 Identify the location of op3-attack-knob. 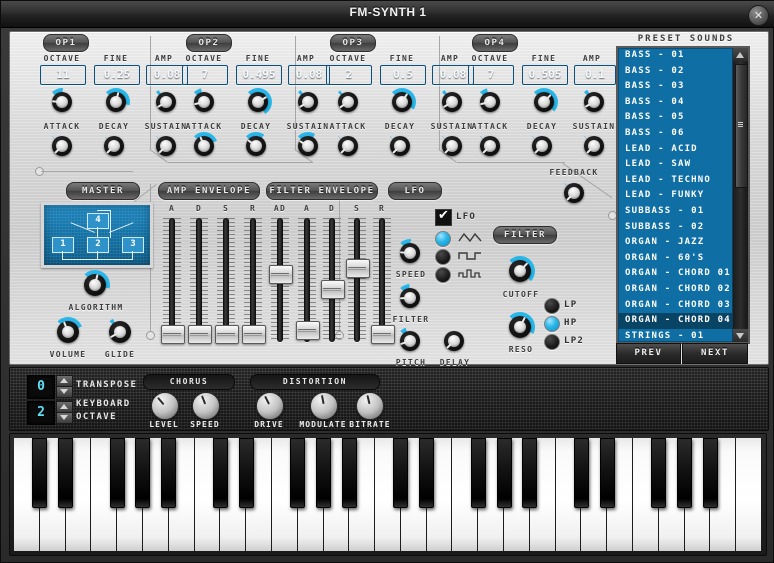
(348, 146).